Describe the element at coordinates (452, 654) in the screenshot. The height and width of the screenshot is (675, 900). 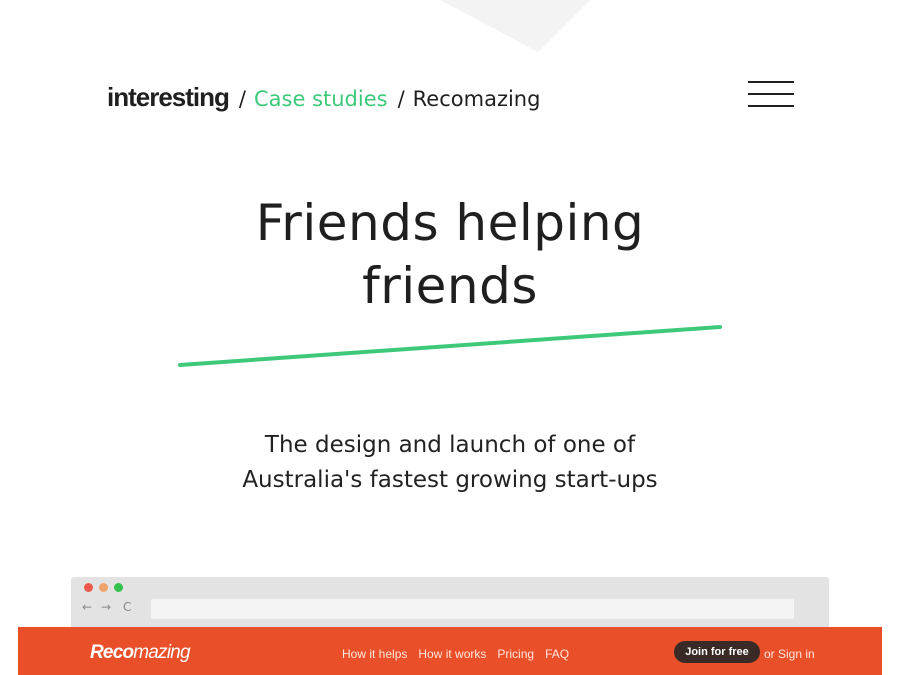
I see `nav-how-it-works: How it works` at that location.